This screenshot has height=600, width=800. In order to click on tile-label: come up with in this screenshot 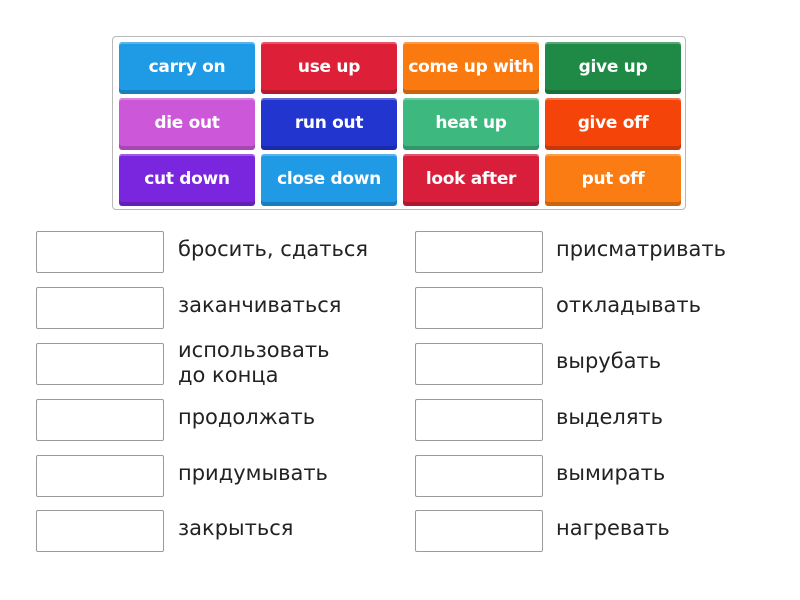, I will do `click(471, 67)`.